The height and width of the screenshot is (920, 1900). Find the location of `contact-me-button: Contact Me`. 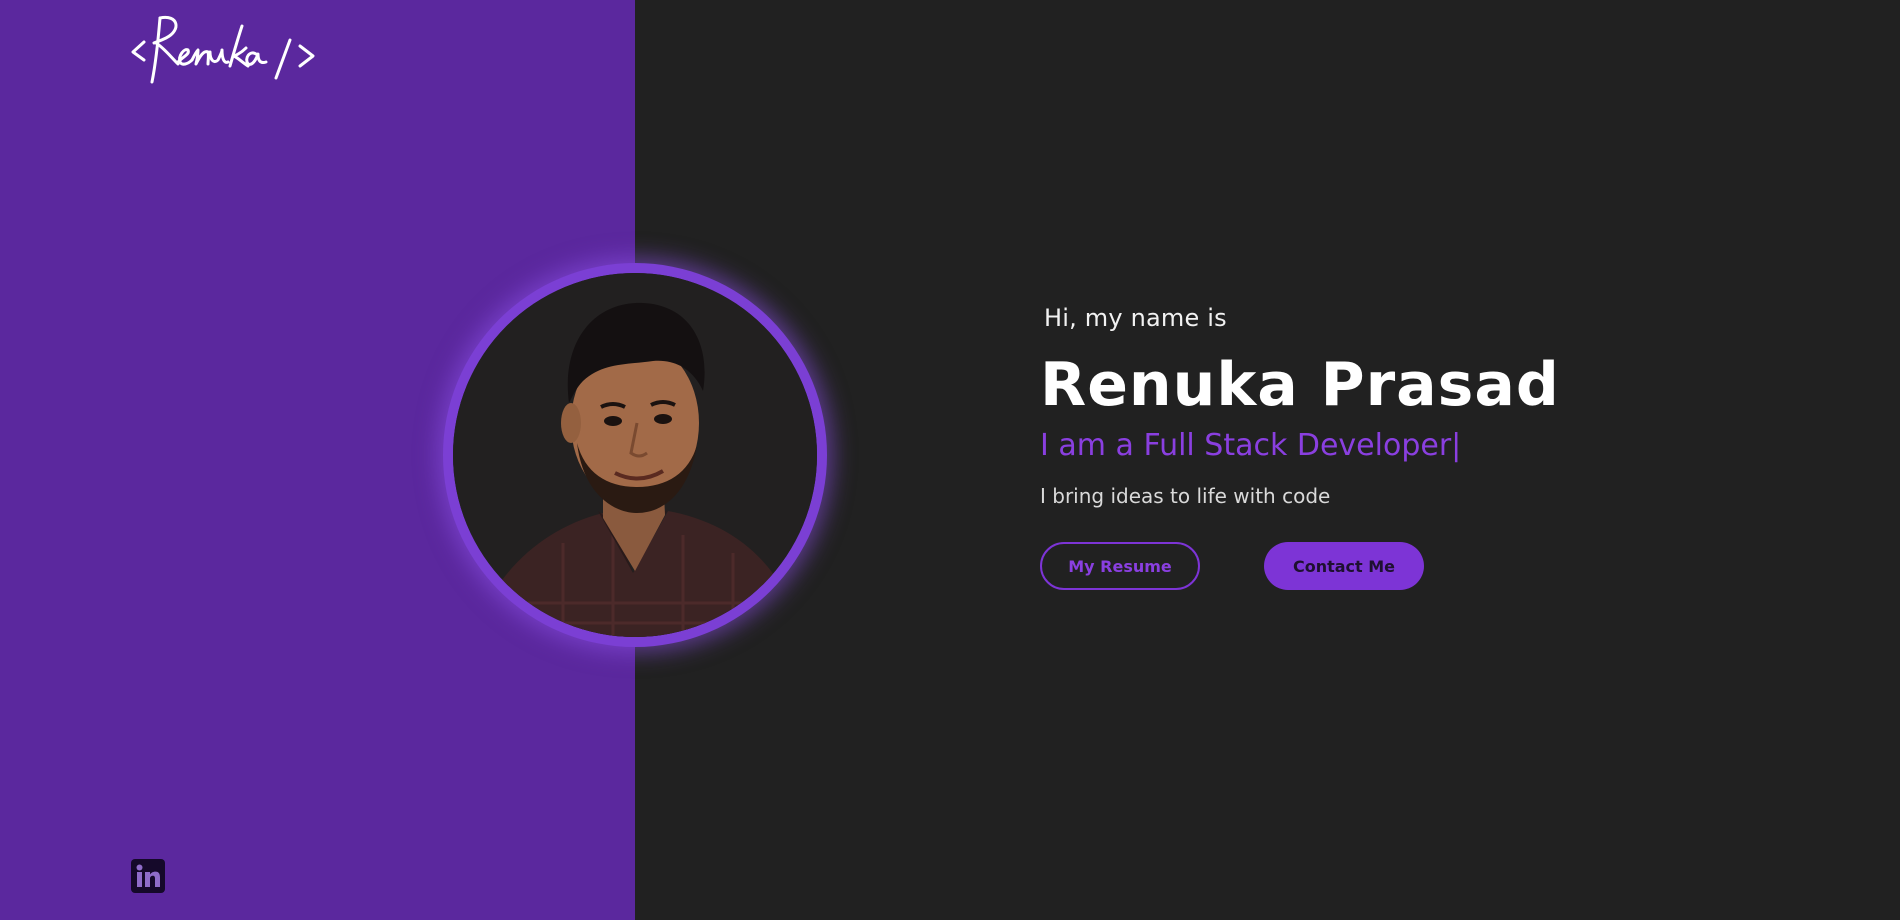

contact-me-button: Contact Me is located at coordinates (1344, 566).